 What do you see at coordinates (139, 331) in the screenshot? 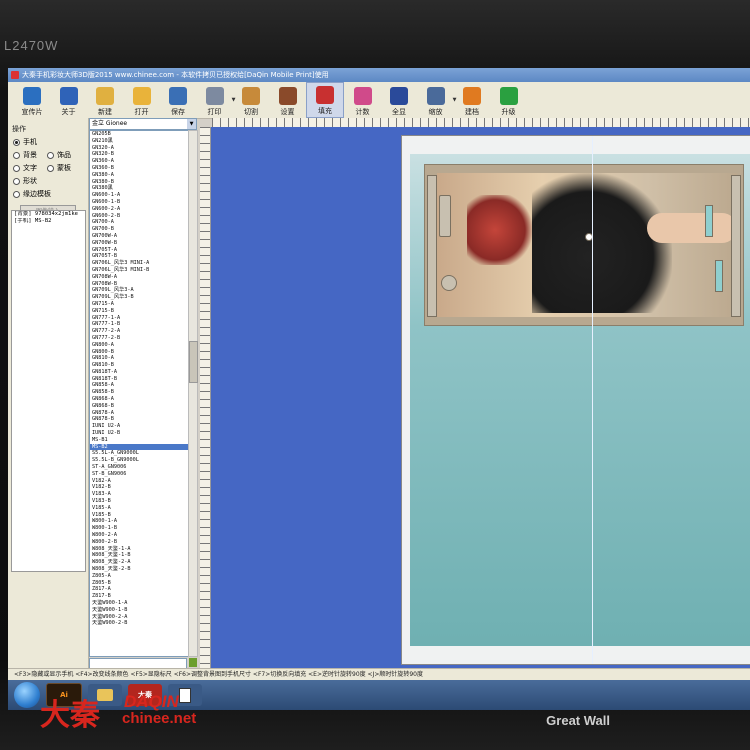
I see `model-list-item: GN777-2-A` at bounding box center [139, 331].